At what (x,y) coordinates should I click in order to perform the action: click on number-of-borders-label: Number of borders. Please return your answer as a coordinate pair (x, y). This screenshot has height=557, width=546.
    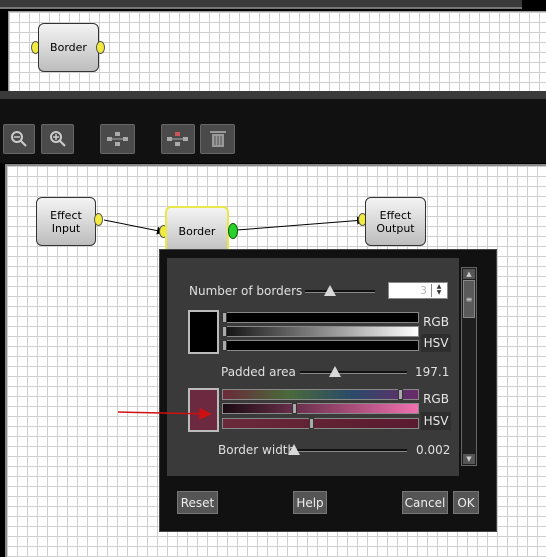
    Looking at the image, I should click on (246, 291).